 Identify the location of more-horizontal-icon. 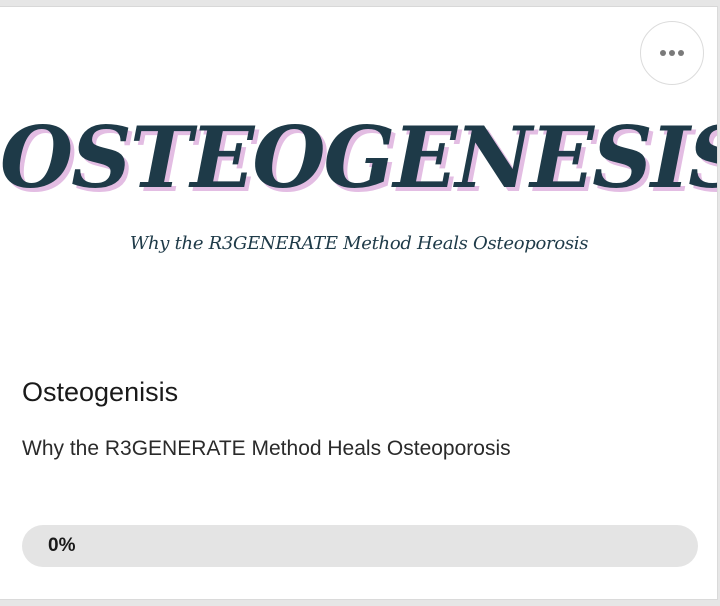
(672, 53).